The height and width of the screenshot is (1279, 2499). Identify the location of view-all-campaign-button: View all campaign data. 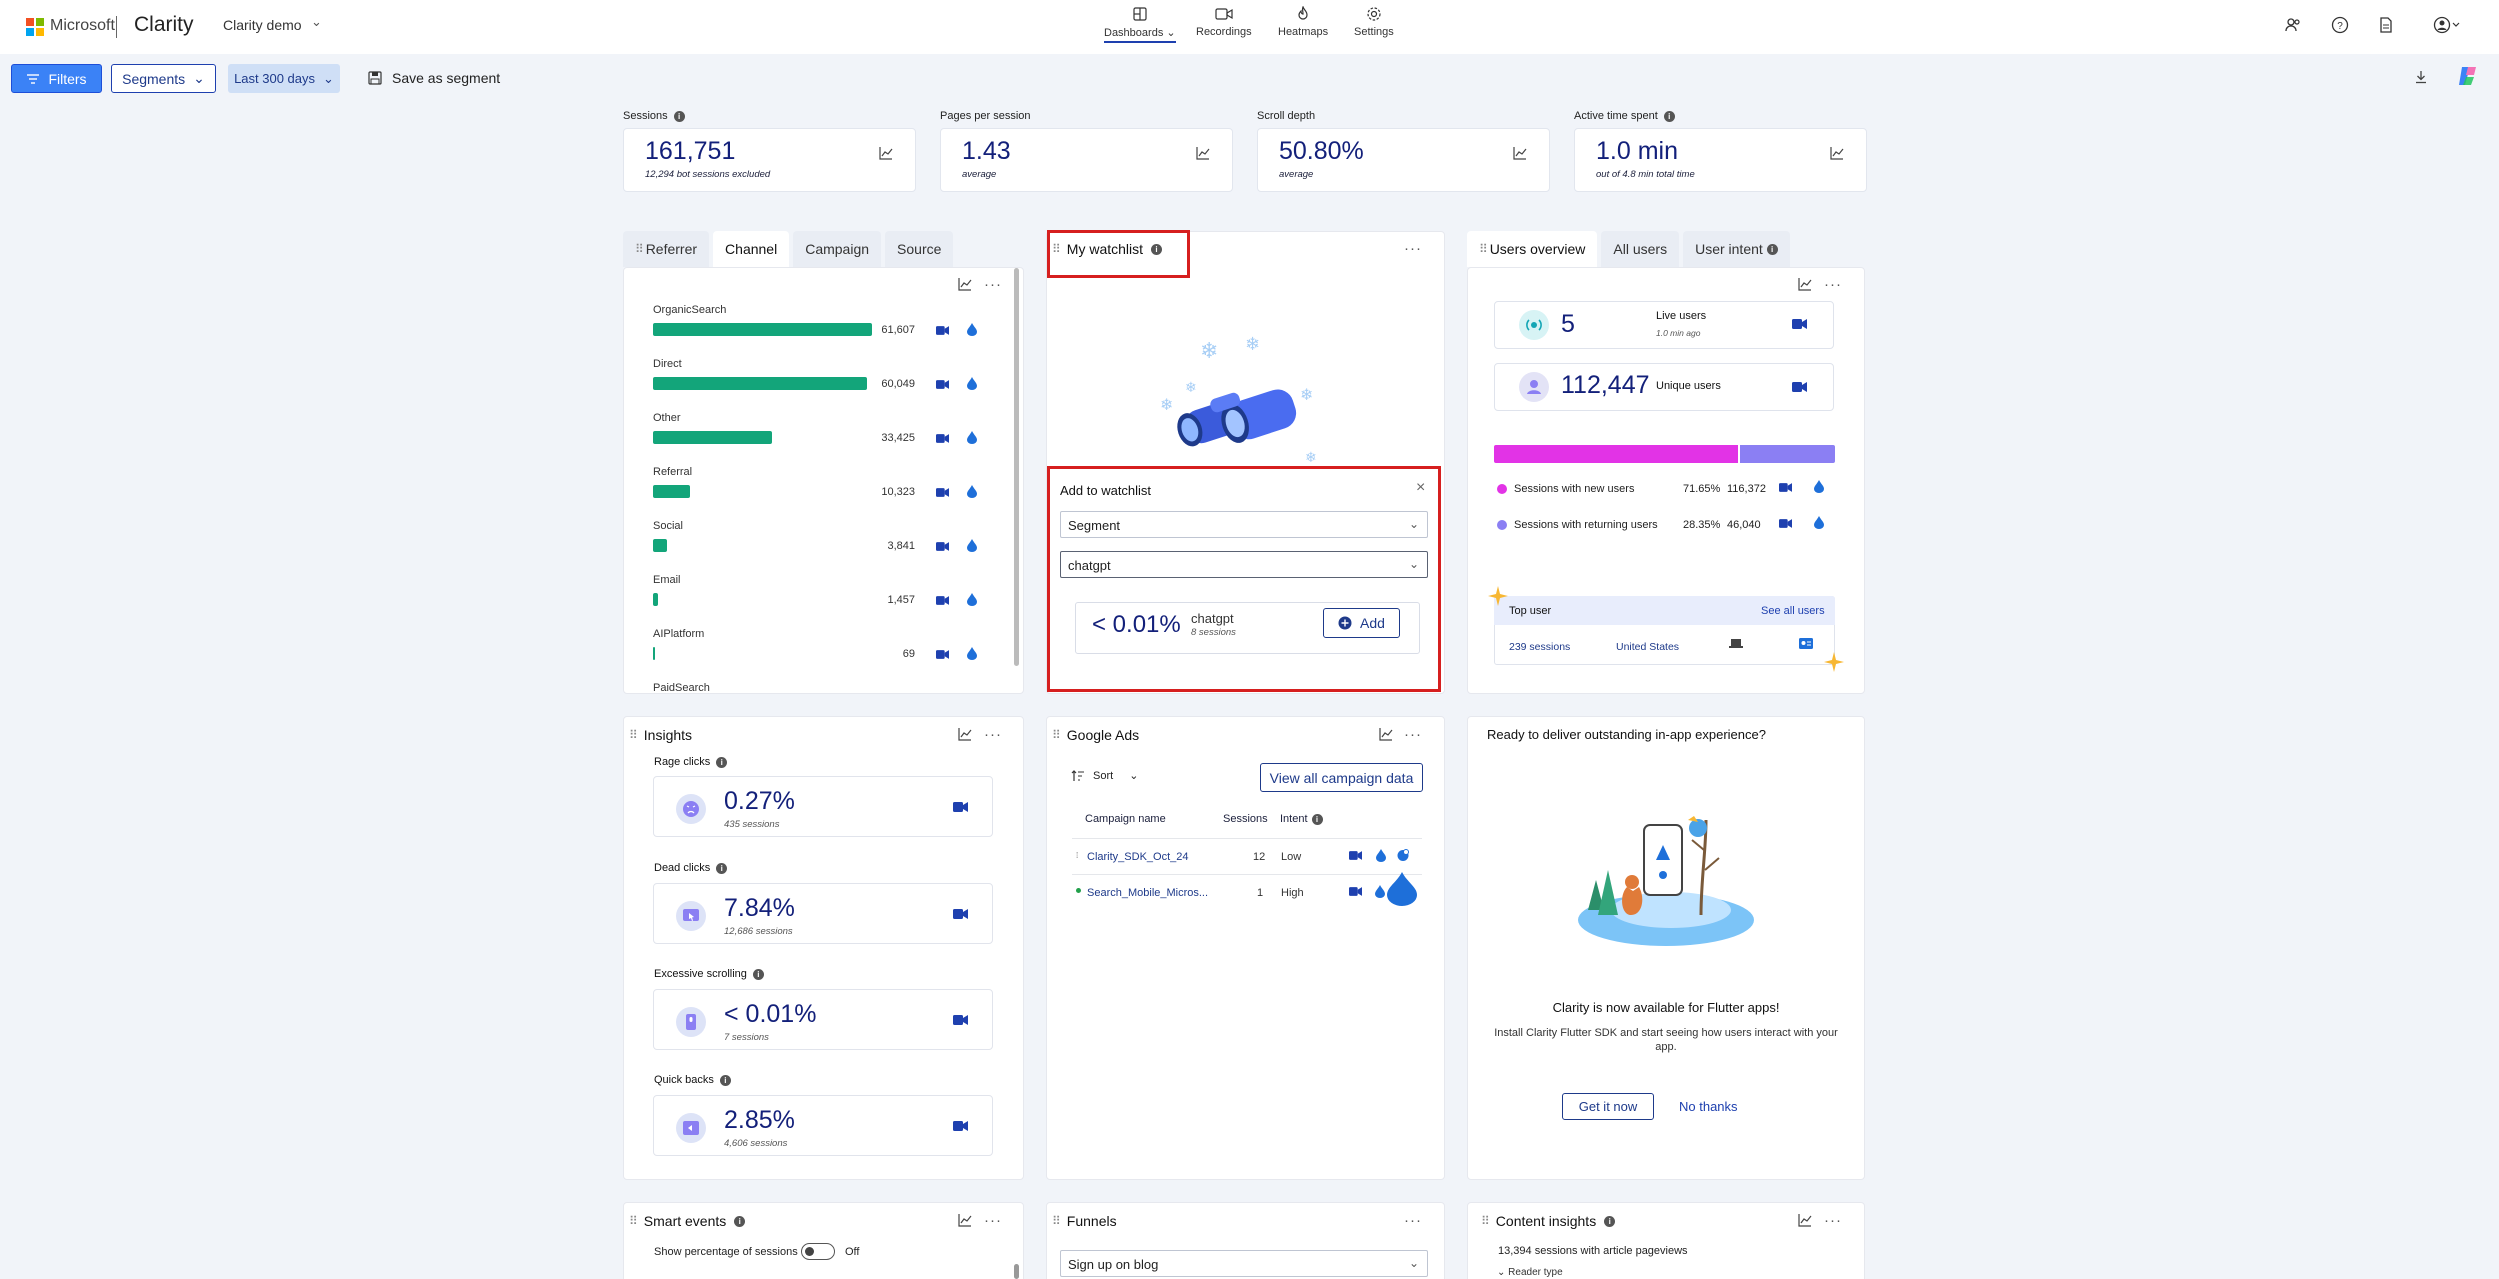
(1341, 777).